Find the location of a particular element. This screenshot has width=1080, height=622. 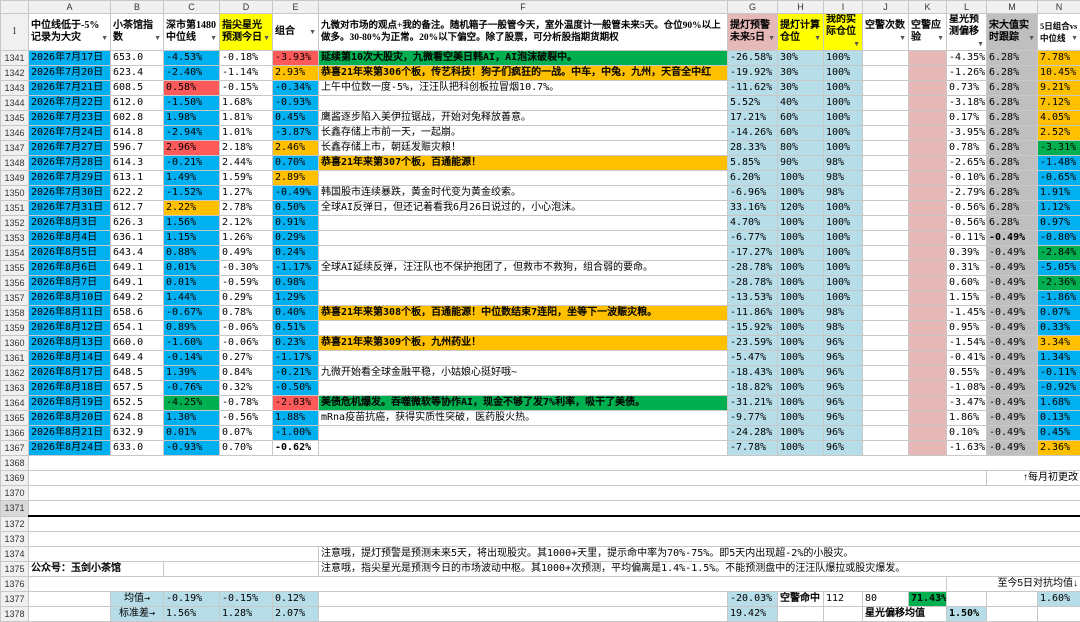

cell-e: 0.24% is located at coordinates (296, 253).